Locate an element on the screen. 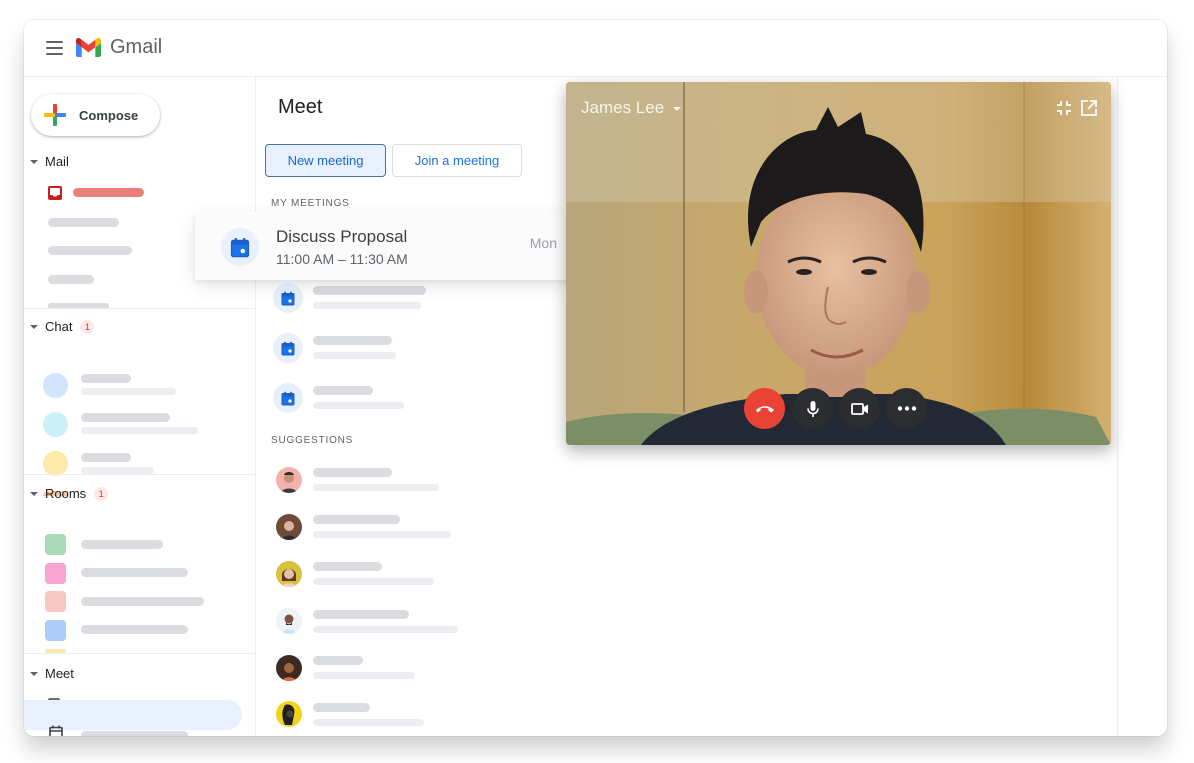 The width and height of the screenshot is (1194, 763). section-chat: Chat 1 is located at coordinates (62, 326).